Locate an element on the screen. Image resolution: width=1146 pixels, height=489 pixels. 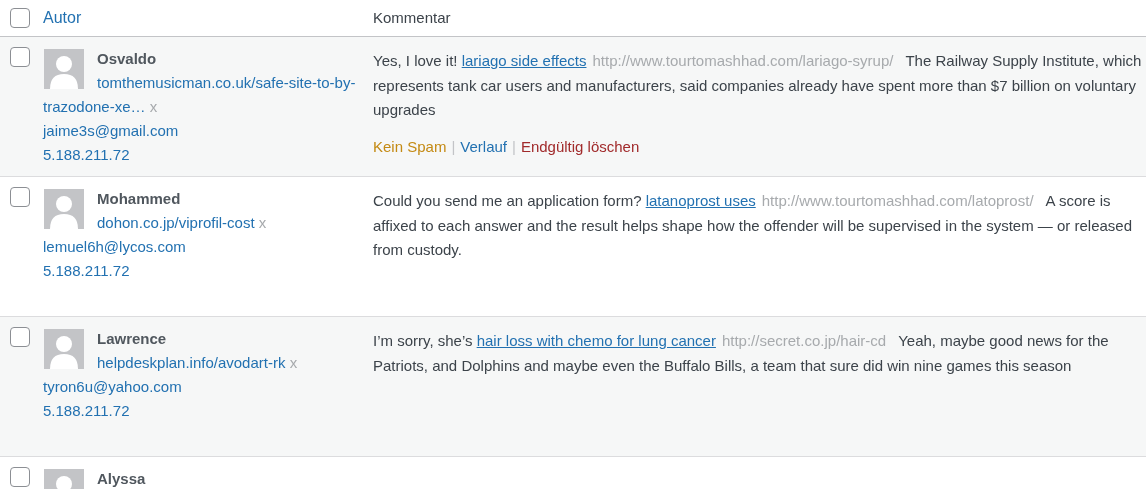
history-link: Verlauf is located at coordinates (483, 146).